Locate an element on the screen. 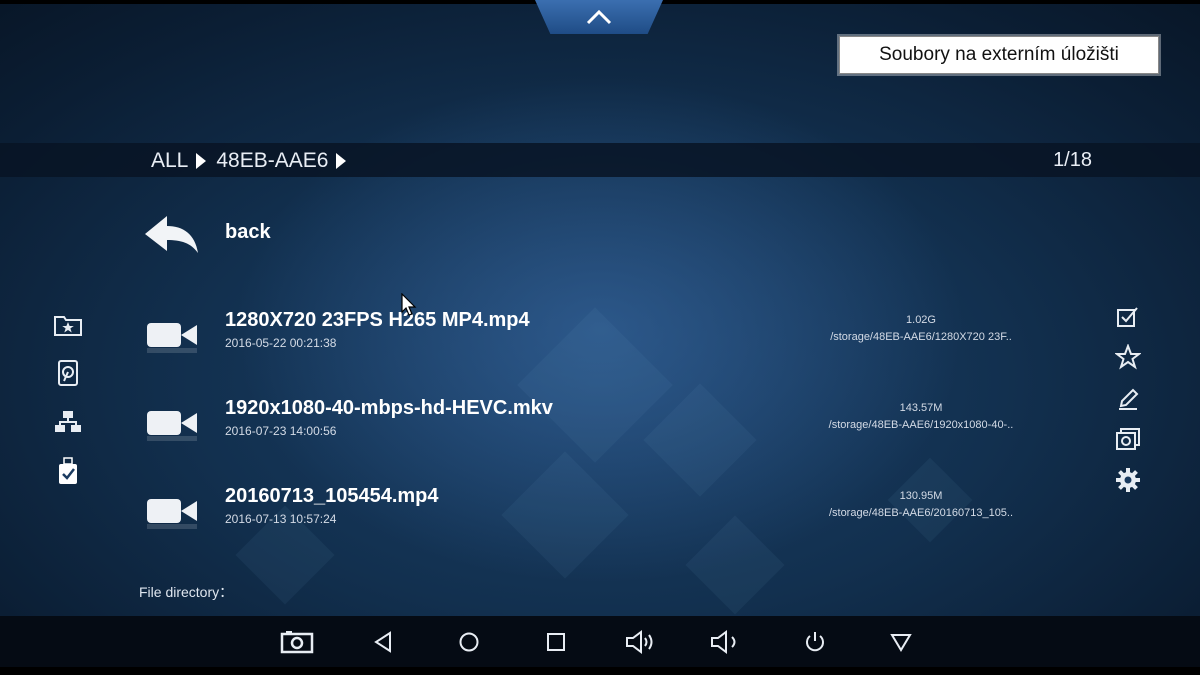 The image size is (1200, 675). system-nav-bar is located at coordinates (600, 641).